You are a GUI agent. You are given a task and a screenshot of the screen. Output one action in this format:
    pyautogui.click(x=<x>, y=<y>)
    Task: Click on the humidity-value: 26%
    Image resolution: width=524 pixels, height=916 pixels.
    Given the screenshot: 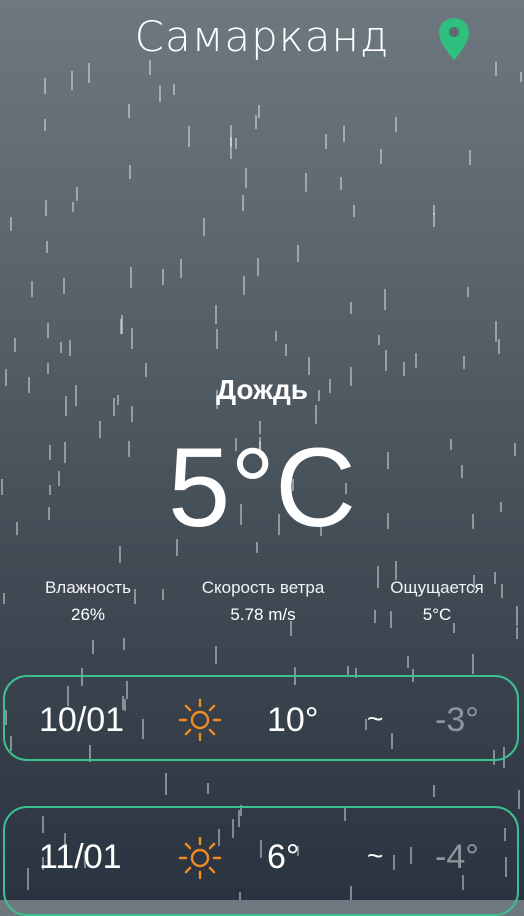 What is the action you would take?
    pyautogui.click(x=88, y=614)
    